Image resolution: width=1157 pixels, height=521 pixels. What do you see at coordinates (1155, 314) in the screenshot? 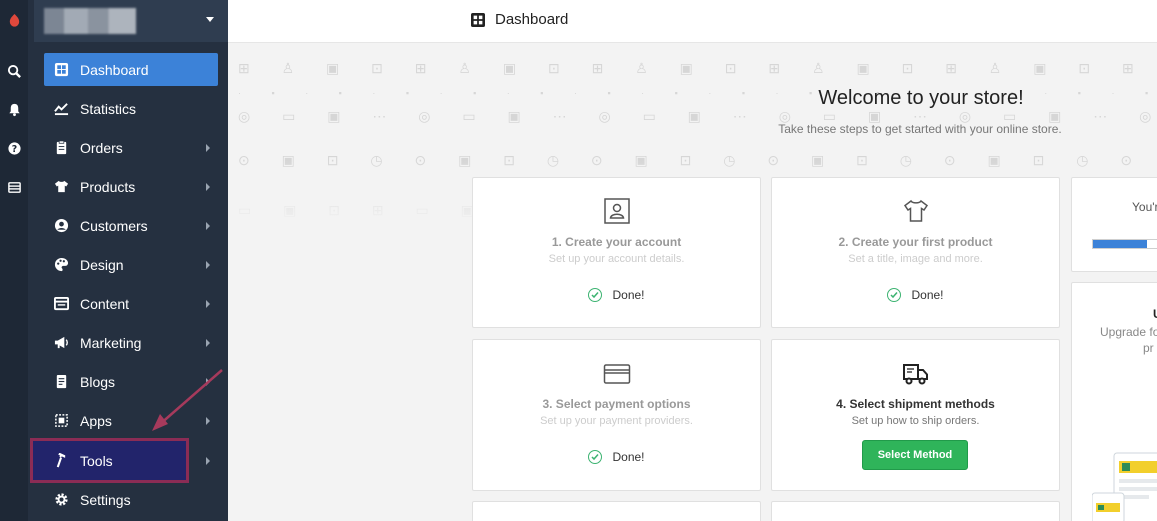
I see `upgrade-heading: U` at bounding box center [1155, 314].